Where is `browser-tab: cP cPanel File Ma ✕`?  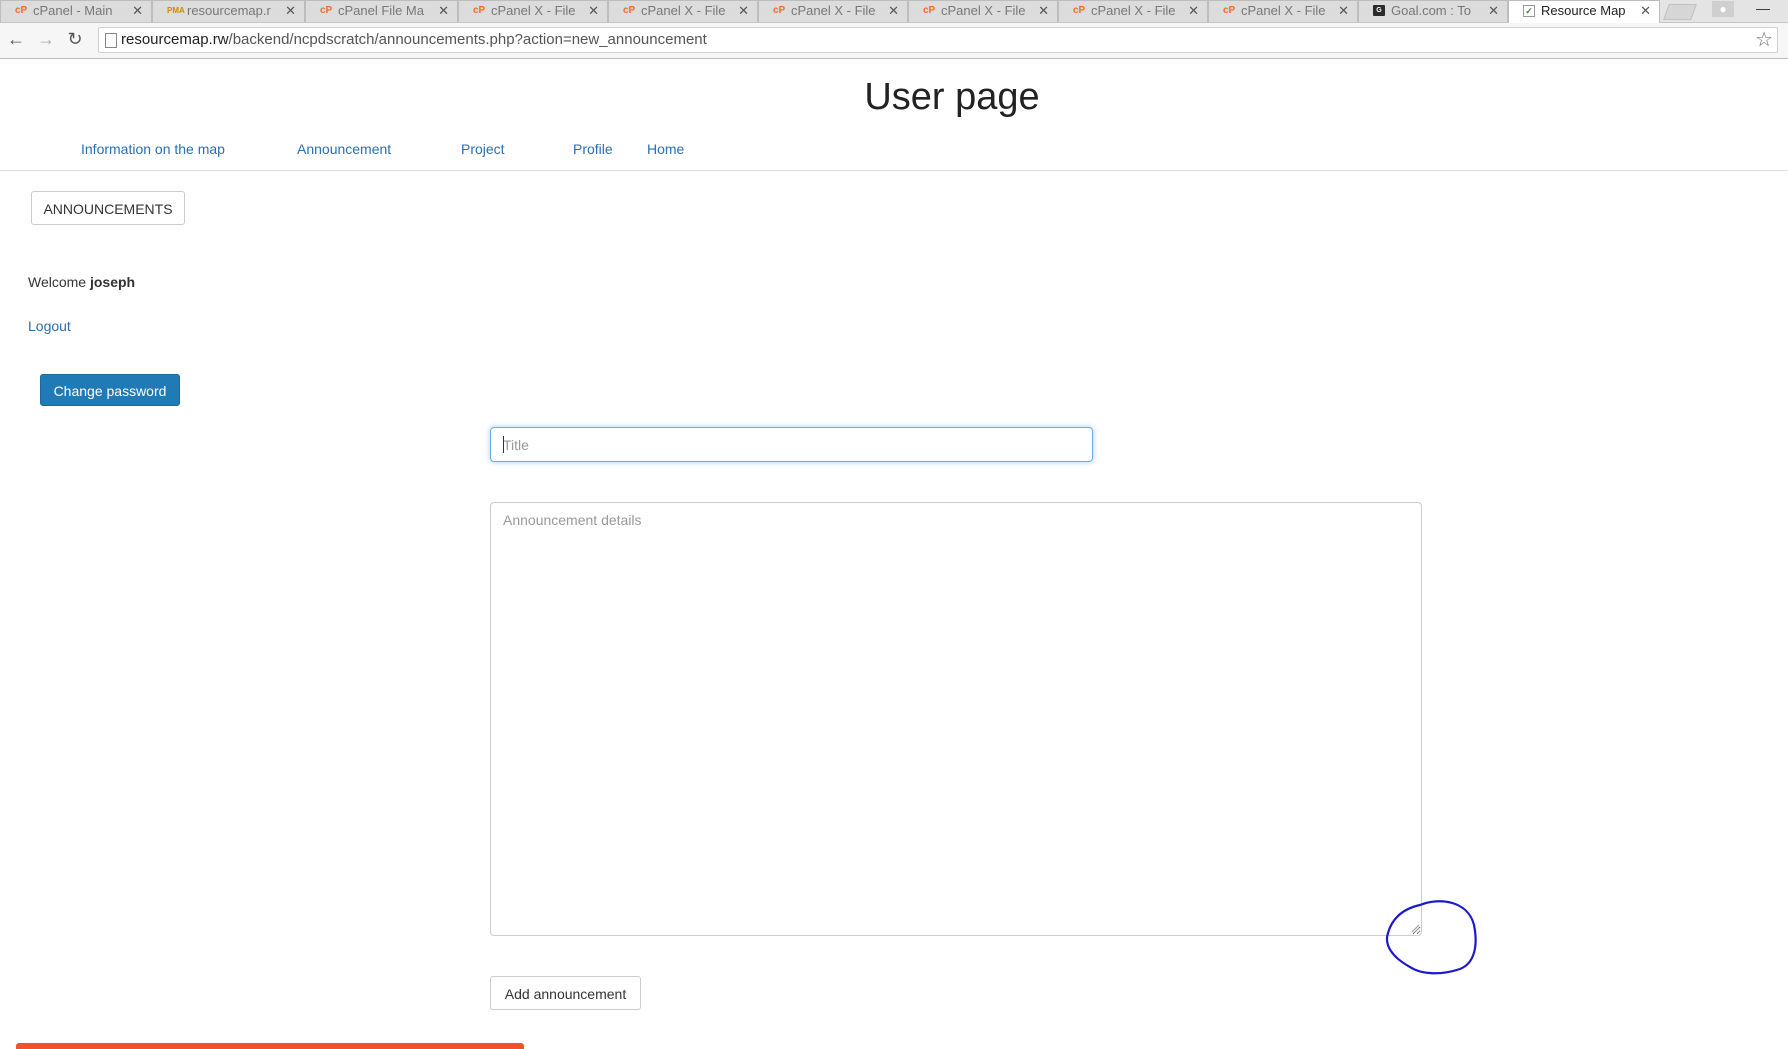 browser-tab: cP cPanel File Ma ✕ is located at coordinates (381, 11).